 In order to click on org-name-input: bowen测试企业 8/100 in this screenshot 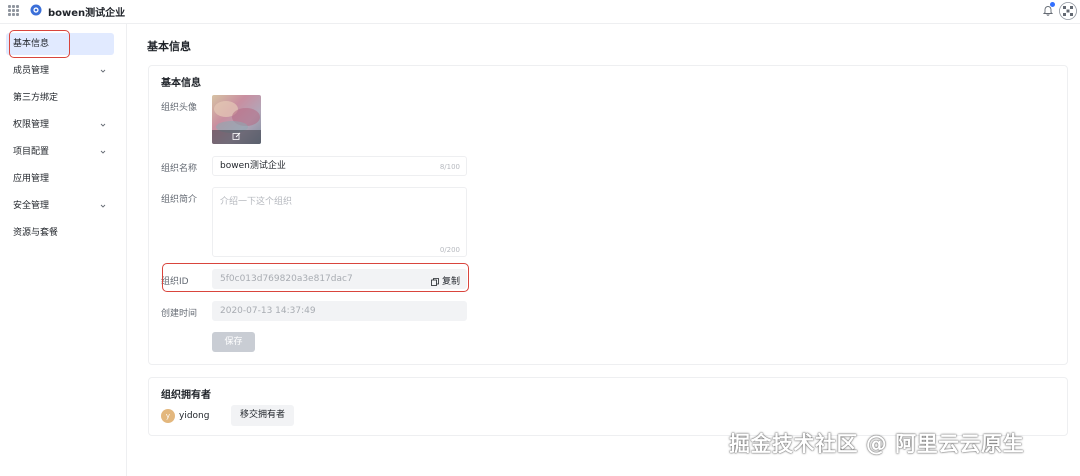, I will do `click(339, 166)`.